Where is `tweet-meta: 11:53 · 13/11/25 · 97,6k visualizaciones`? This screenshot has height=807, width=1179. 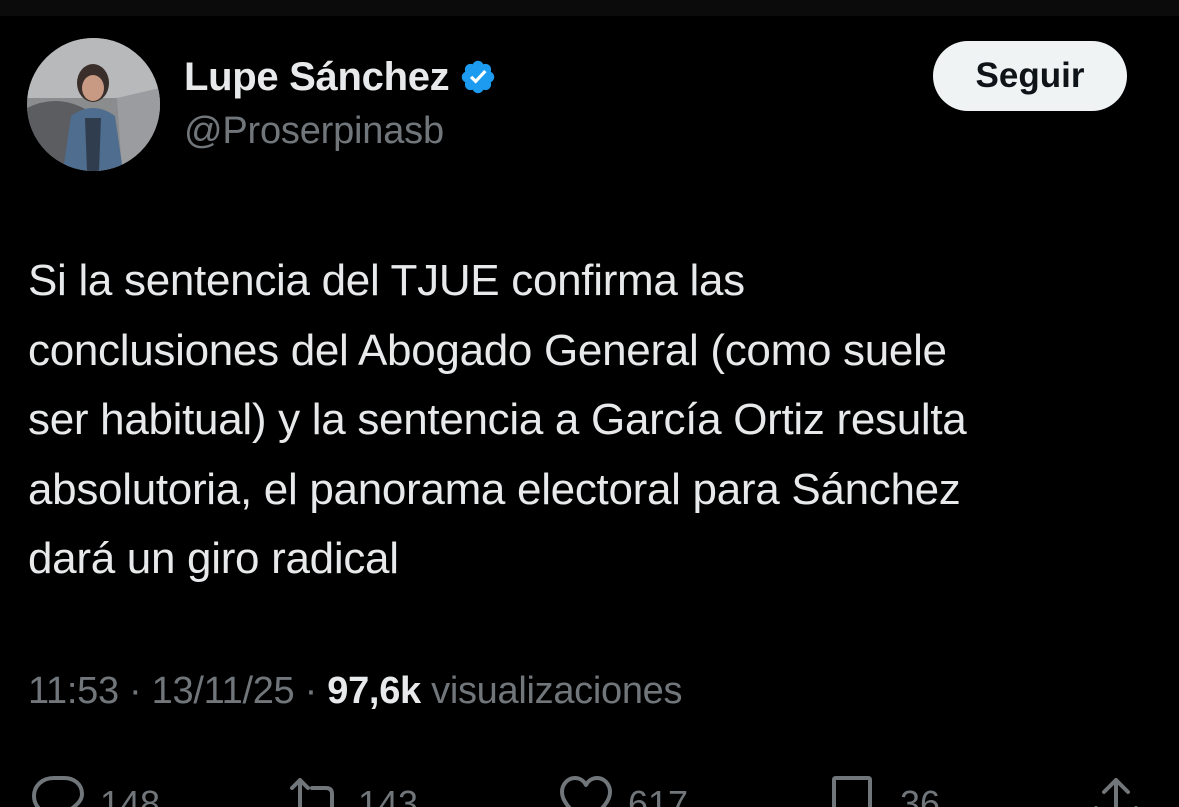 tweet-meta: 11:53 · 13/11/25 · 97,6k visualizaciones is located at coordinates (355, 691).